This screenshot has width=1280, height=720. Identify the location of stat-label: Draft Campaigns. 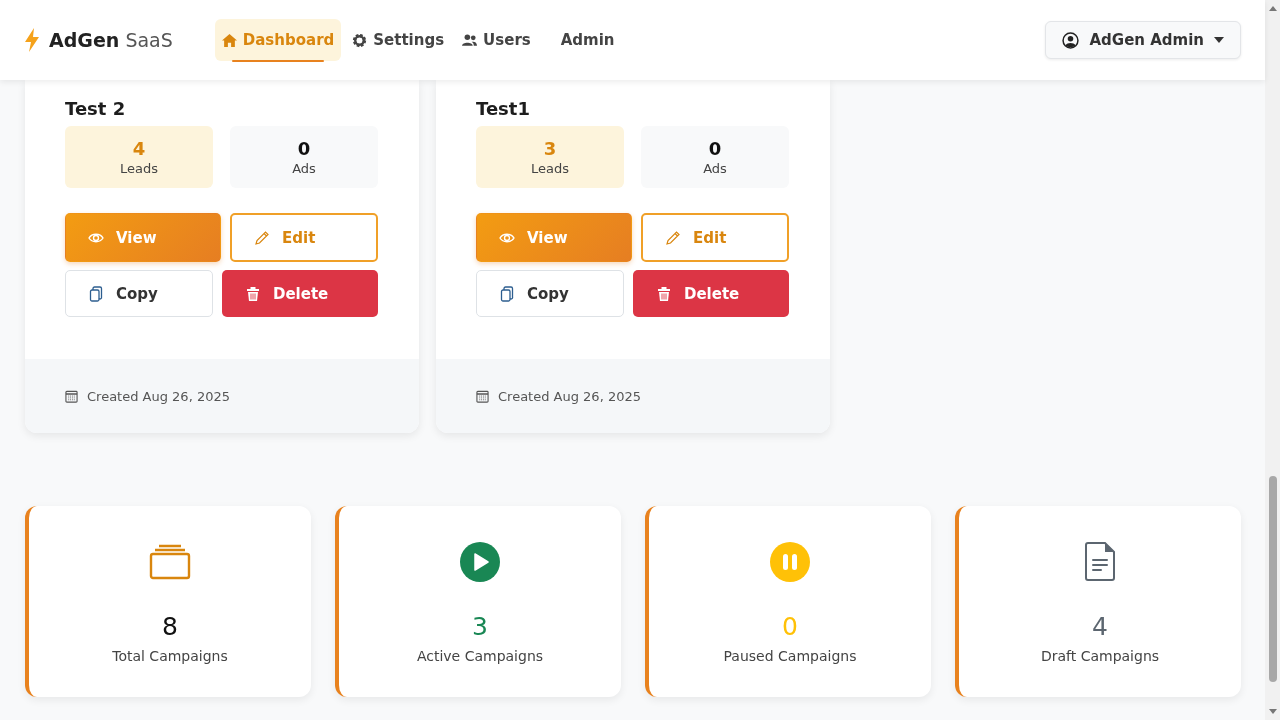
(1100, 656).